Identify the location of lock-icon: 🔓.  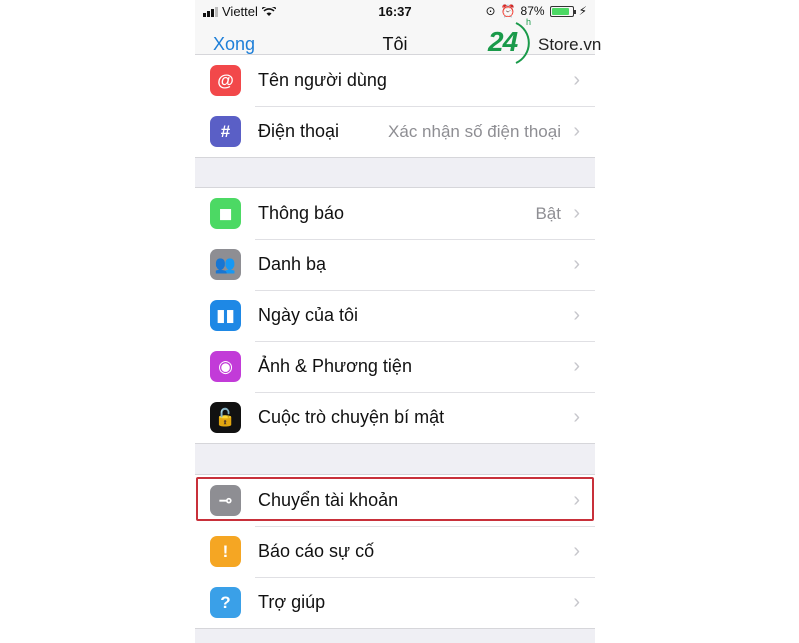
(225, 417).